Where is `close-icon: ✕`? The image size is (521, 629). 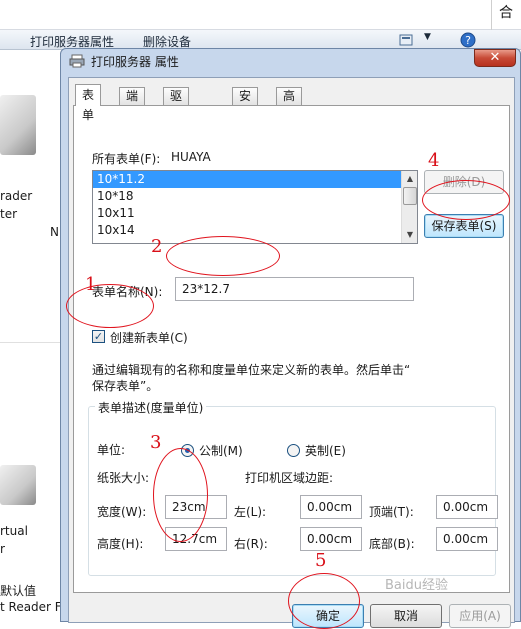
close-icon: ✕ is located at coordinates (495, 57).